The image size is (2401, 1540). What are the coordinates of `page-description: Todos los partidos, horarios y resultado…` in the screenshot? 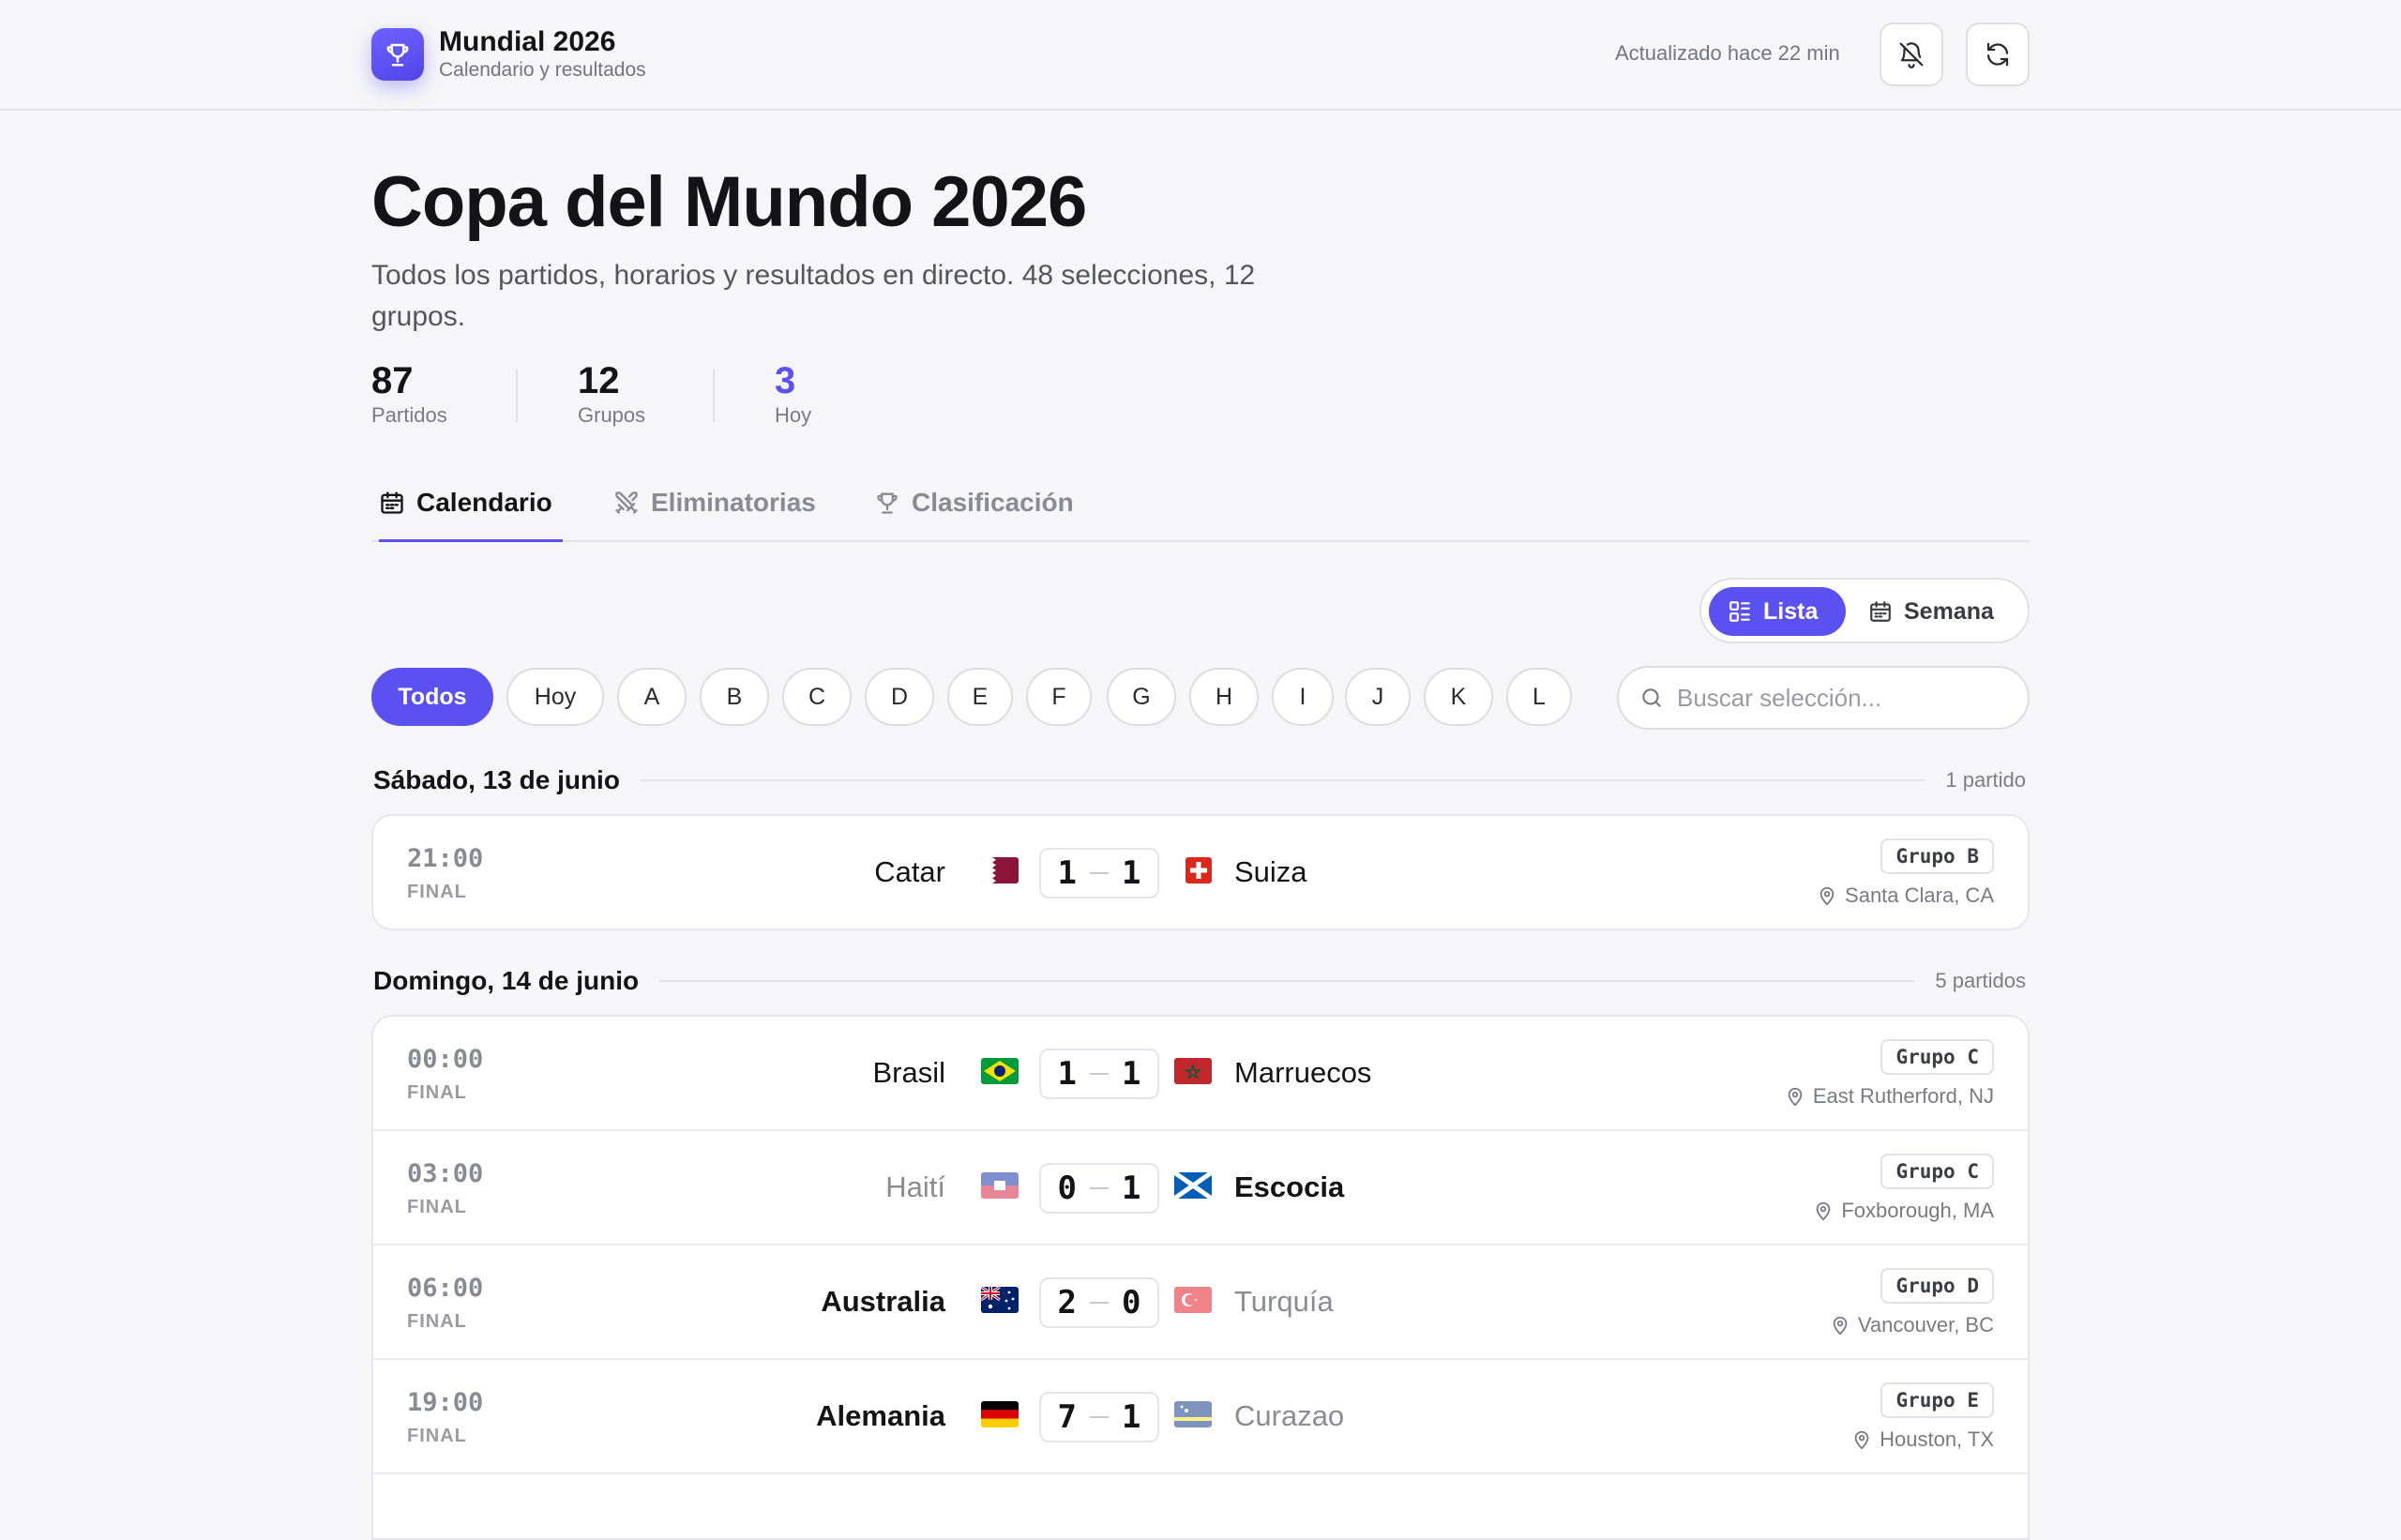 It's located at (813, 296).